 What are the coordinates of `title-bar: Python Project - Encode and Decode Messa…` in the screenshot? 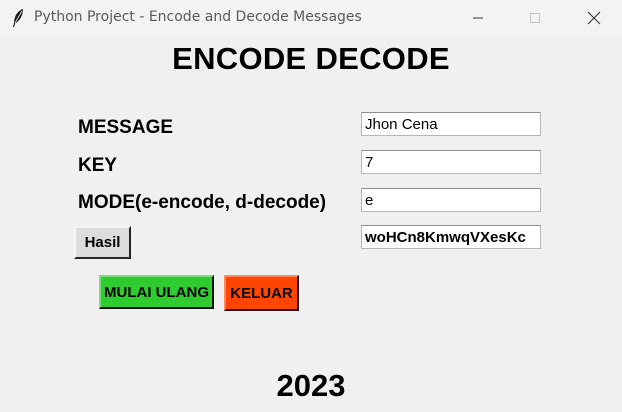 It's located at (311, 18).